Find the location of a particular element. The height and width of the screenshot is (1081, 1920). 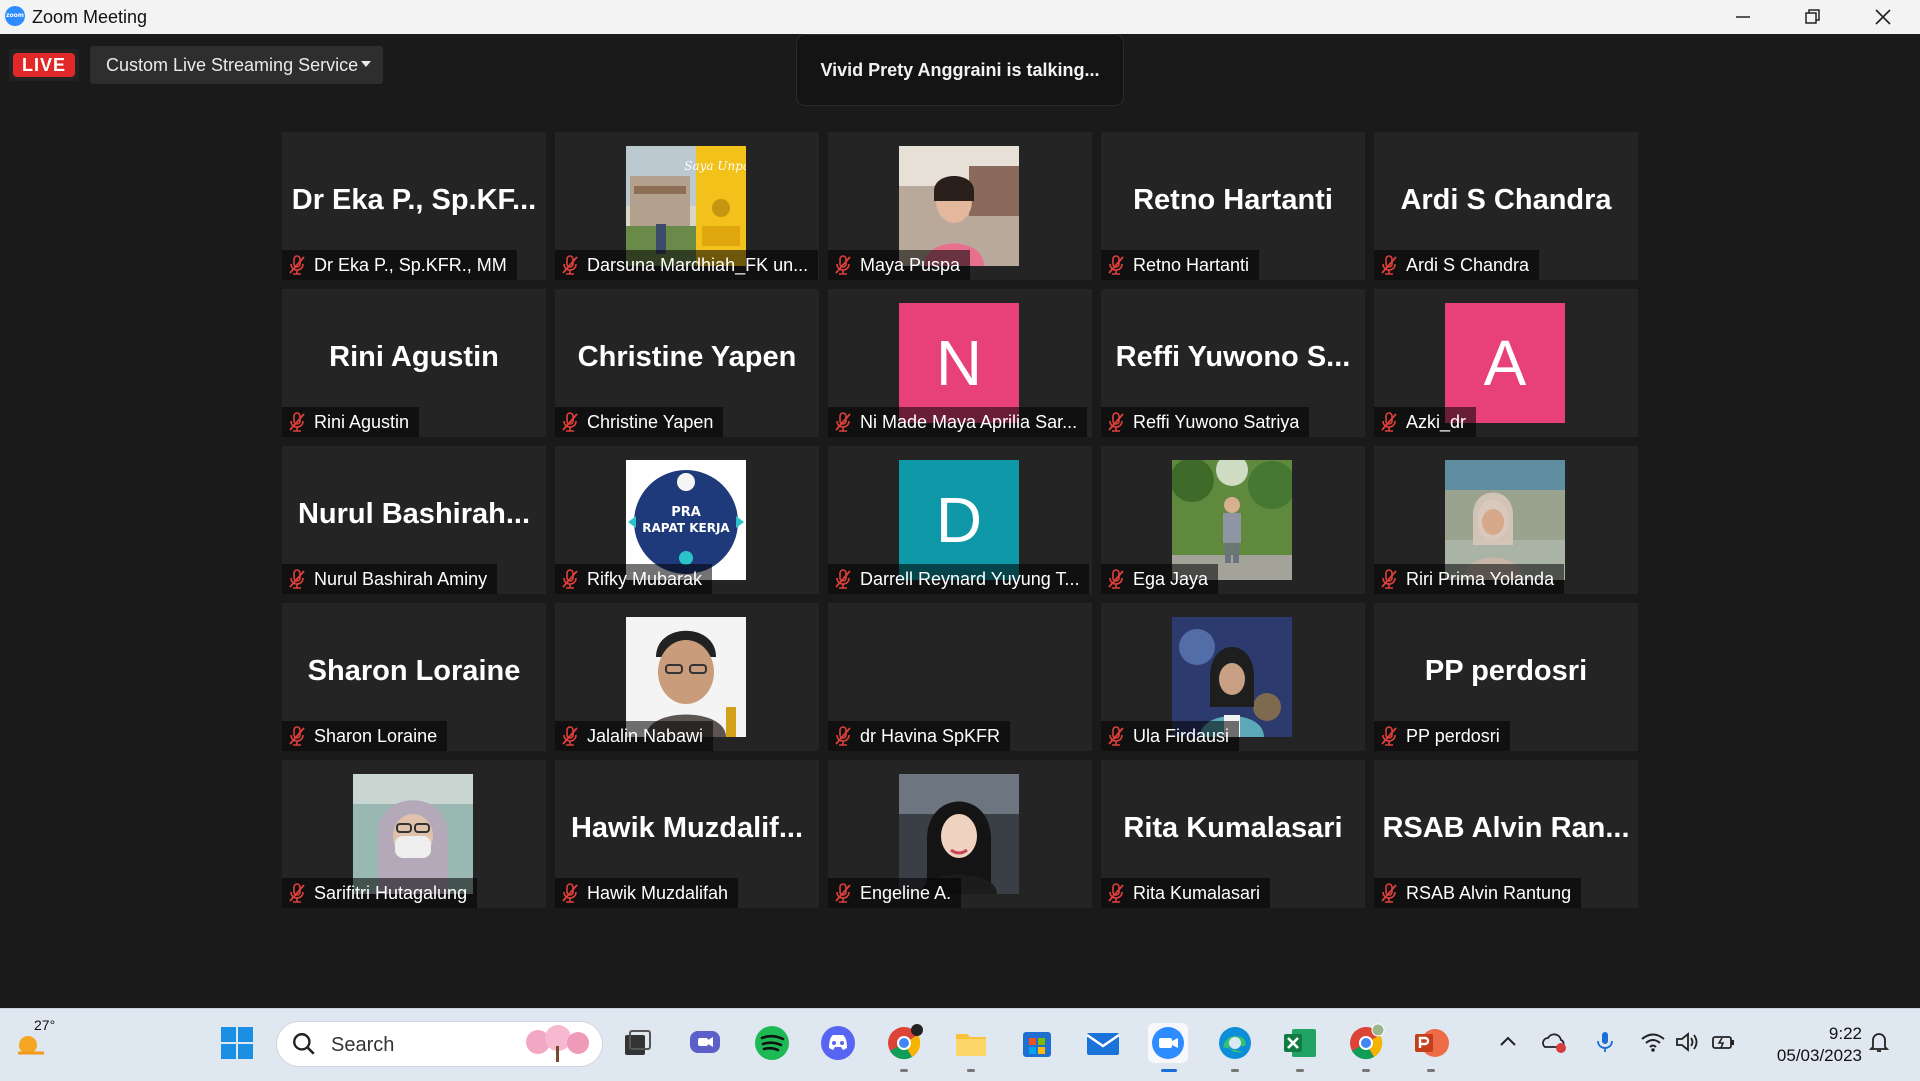

participant-tile: Christine Yapen Christine Yapen is located at coordinates (687, 363).